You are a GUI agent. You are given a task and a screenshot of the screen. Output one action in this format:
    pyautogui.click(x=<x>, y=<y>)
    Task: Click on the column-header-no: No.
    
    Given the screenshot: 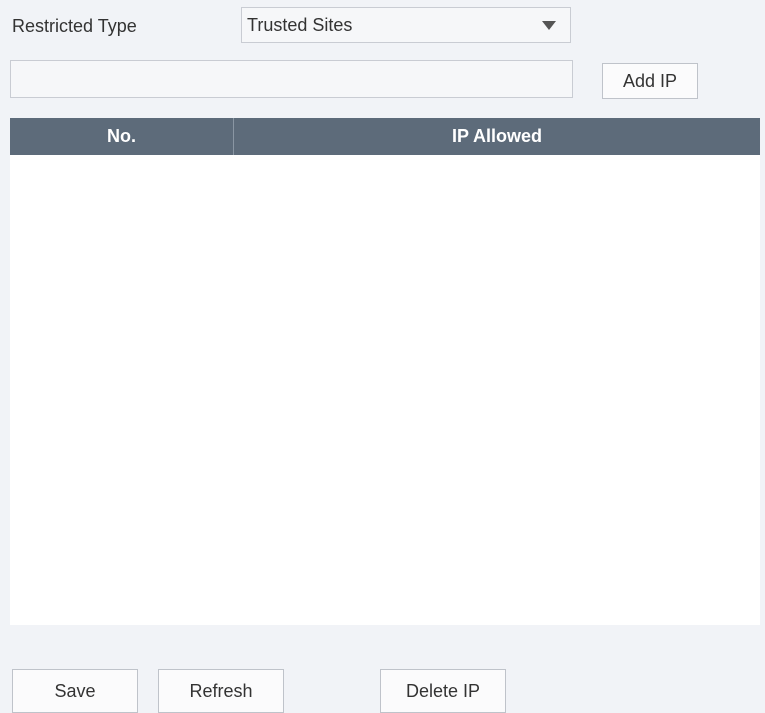 What is the action you would take?
    pyautogui.click(x=122, y=136)
    